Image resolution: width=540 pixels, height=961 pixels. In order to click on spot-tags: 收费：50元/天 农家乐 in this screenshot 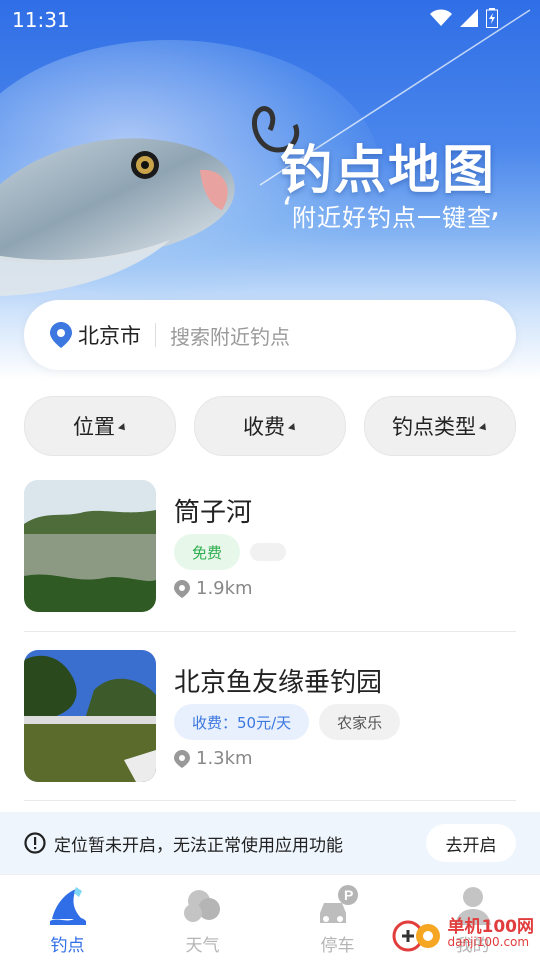, I will do `click(287, 722)`.